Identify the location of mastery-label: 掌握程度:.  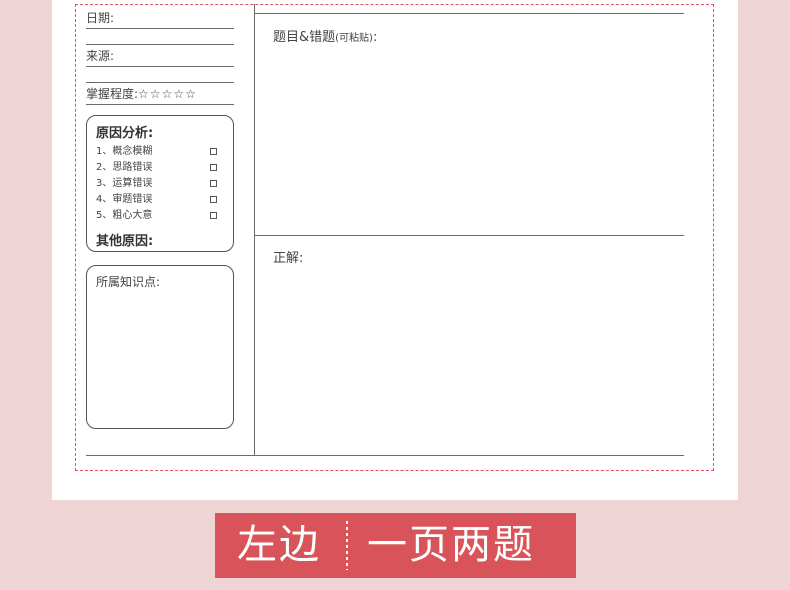
(112, 94).